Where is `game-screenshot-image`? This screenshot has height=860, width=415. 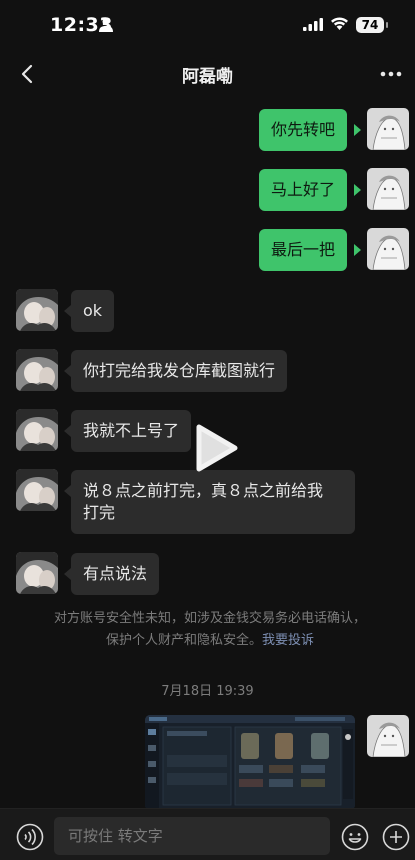 game-screenshot-image is located at coordinates (250, 762).